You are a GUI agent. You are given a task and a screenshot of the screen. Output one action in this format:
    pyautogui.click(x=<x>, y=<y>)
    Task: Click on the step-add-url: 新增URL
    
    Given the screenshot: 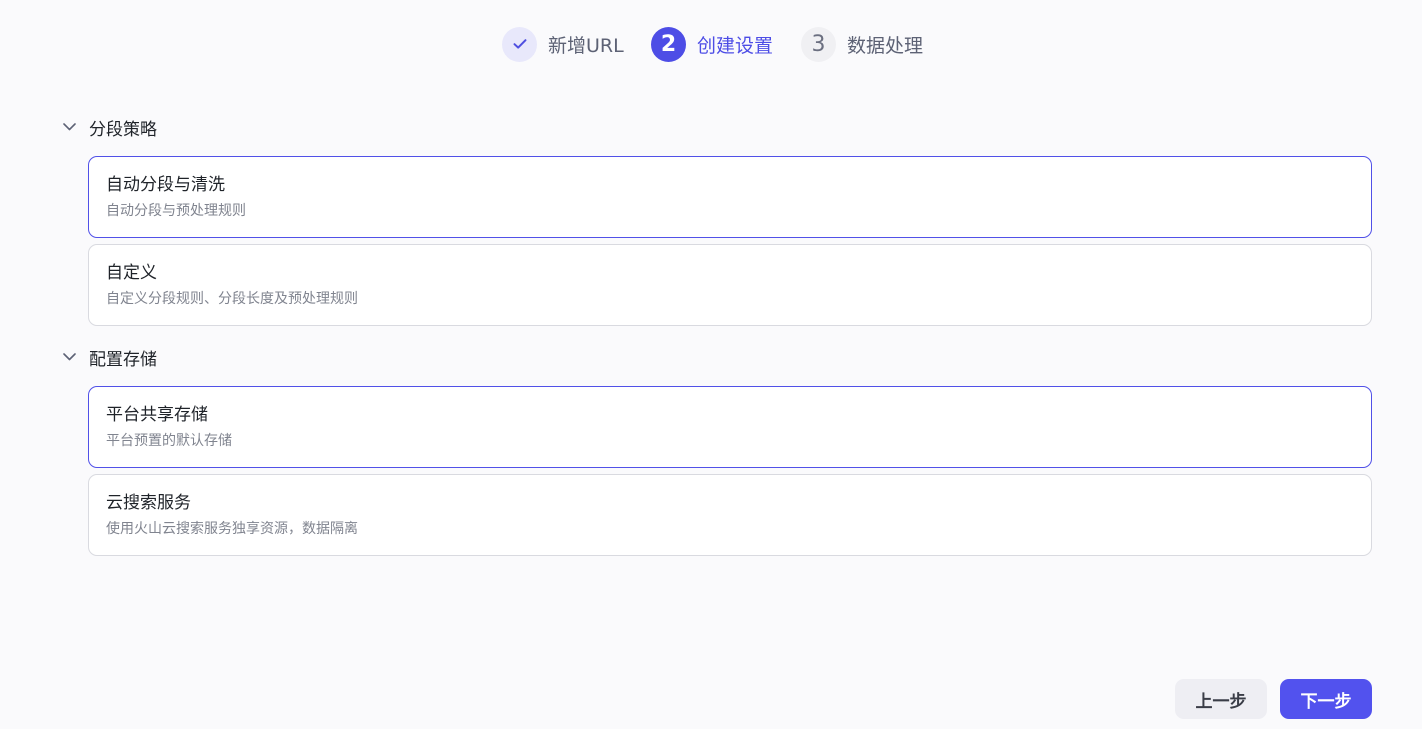 What is the action you would take?
    pyautogui.click(x=563, y=44)
    